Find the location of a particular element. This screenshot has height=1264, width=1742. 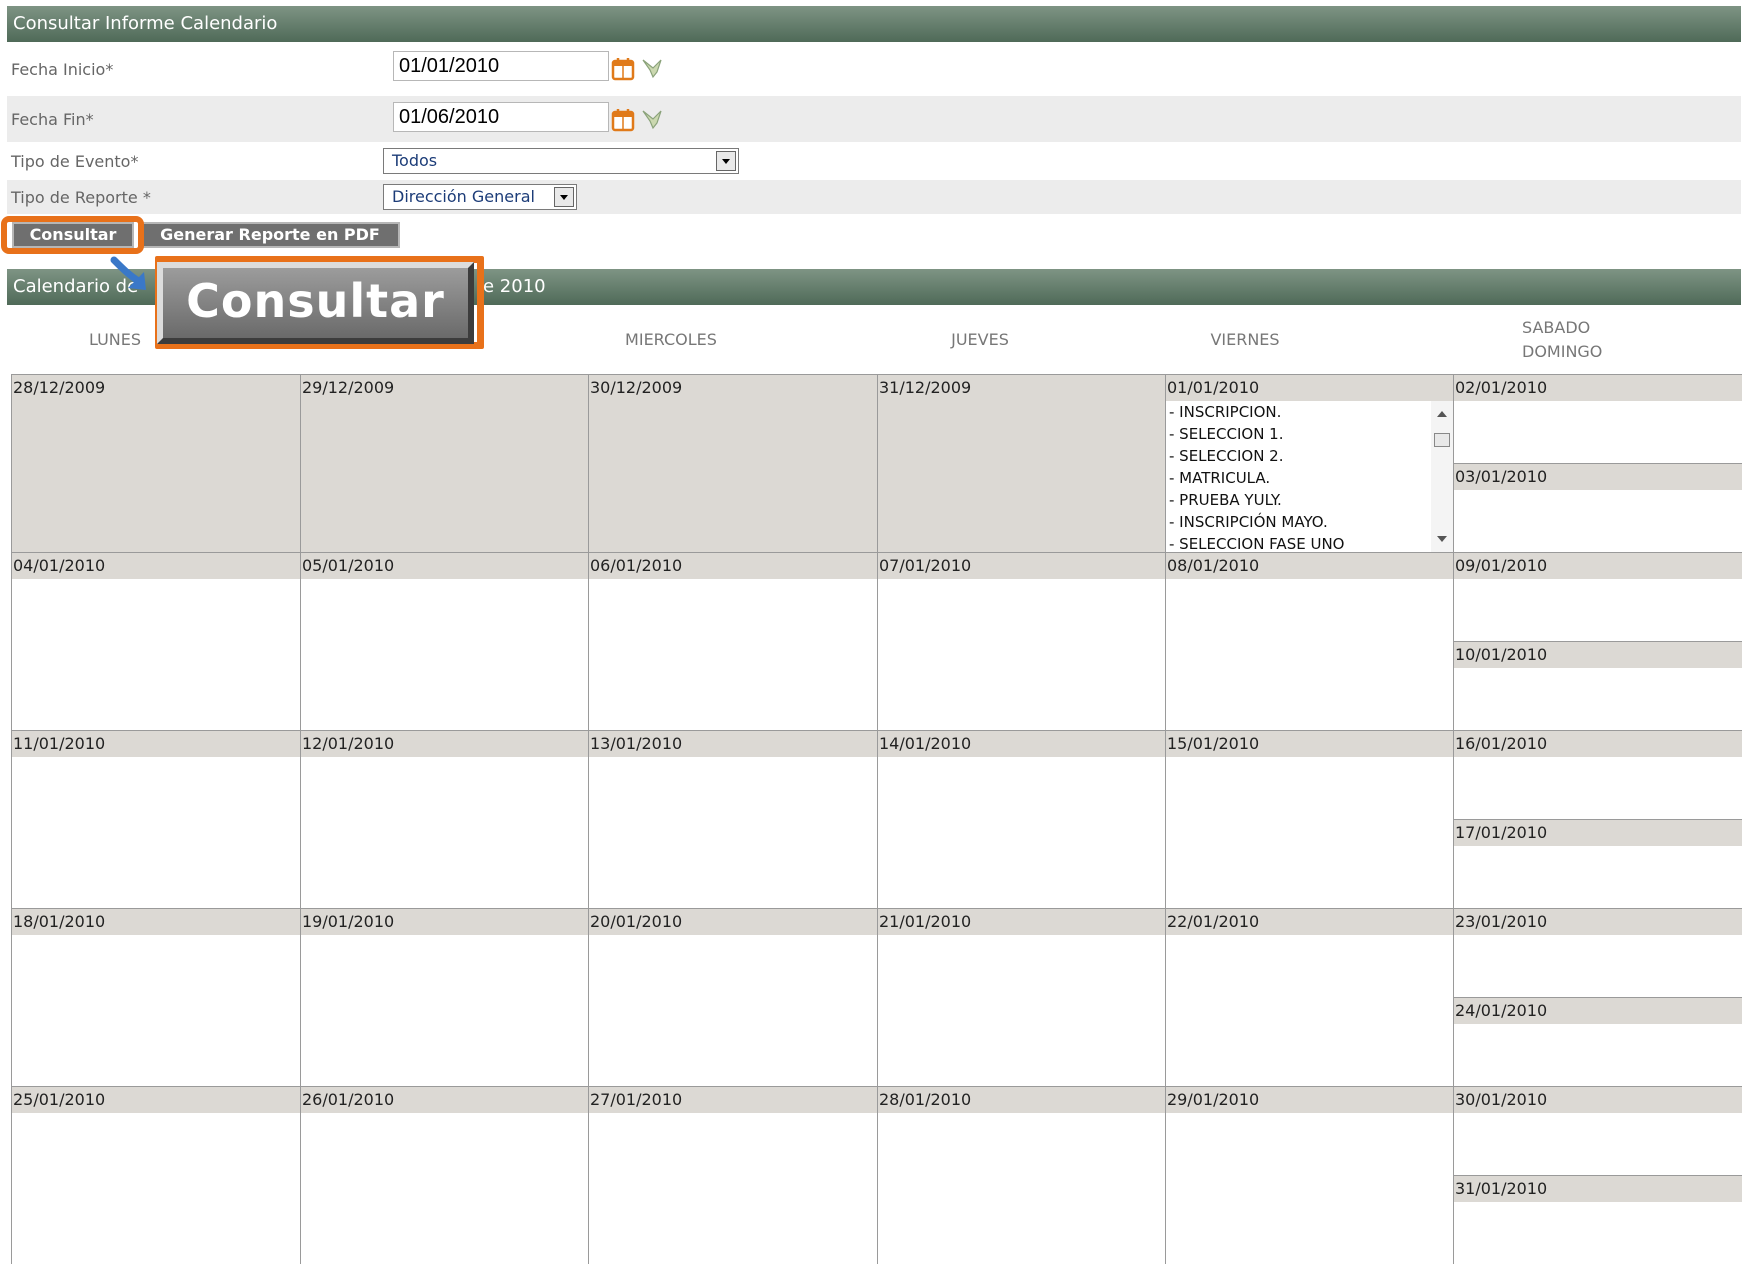

event-item: - MATRICULA. is located at coordinates (1310, 478).